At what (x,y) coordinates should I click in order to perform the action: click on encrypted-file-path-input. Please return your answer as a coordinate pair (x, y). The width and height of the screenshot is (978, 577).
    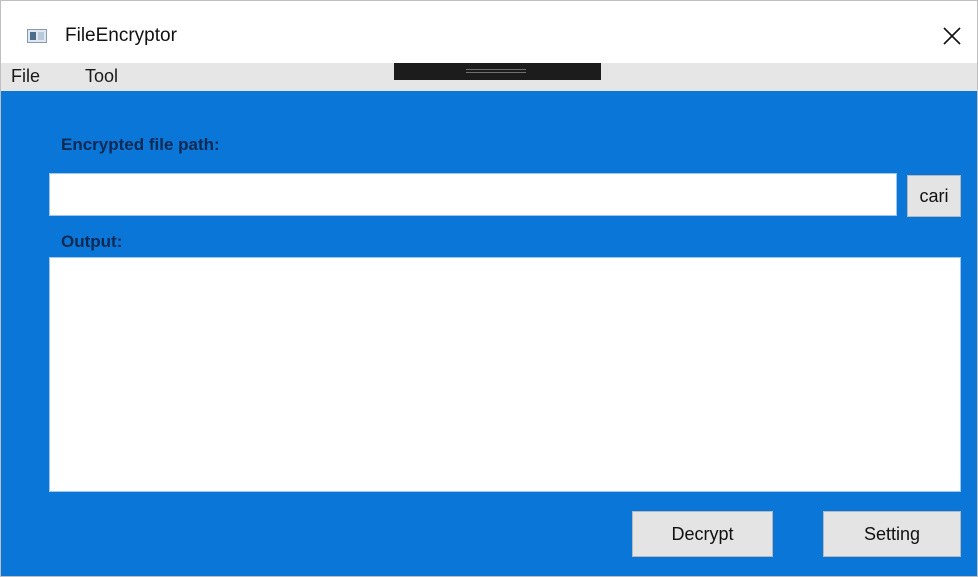
    Looking at the image, I should click on (473, 194).